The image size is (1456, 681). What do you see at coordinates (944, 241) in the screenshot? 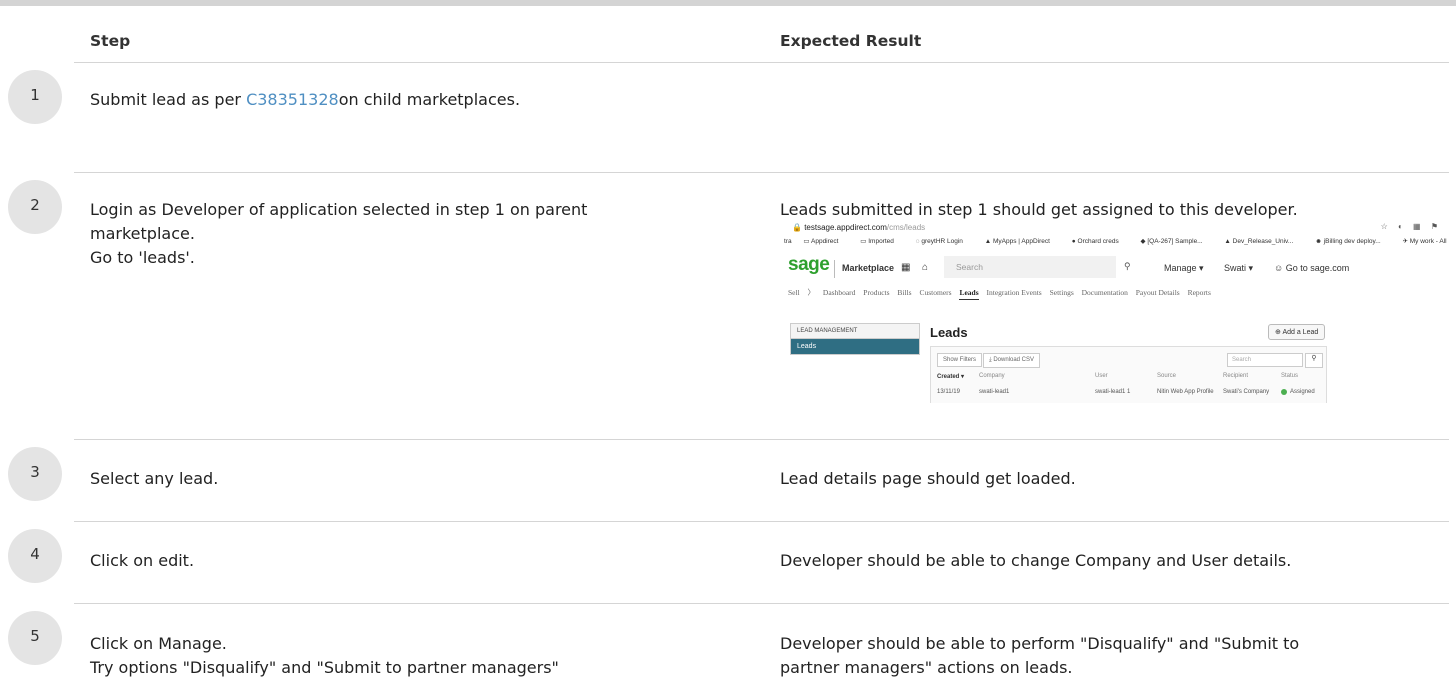
I see `bookmark: ◌ greytHR Login` at bounding box center [944, 241].